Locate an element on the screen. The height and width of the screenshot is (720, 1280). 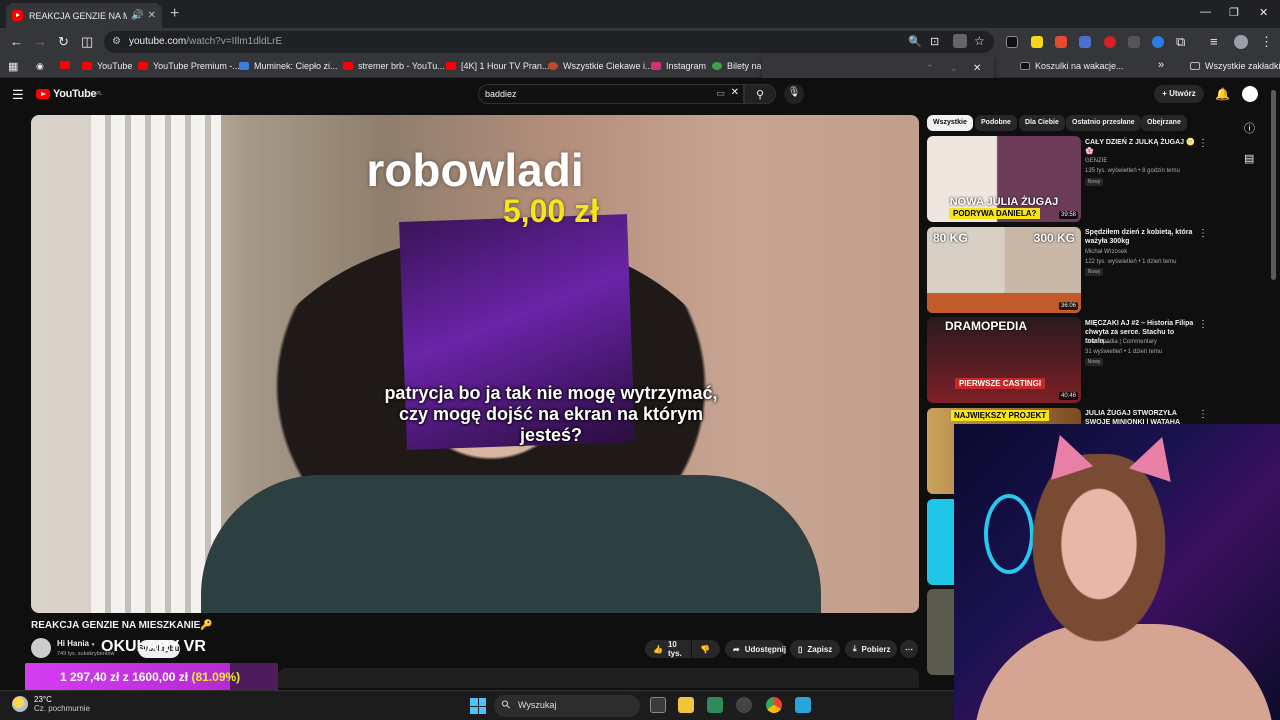
bookmark-item: YouTube is located at coordinates (107, 66).